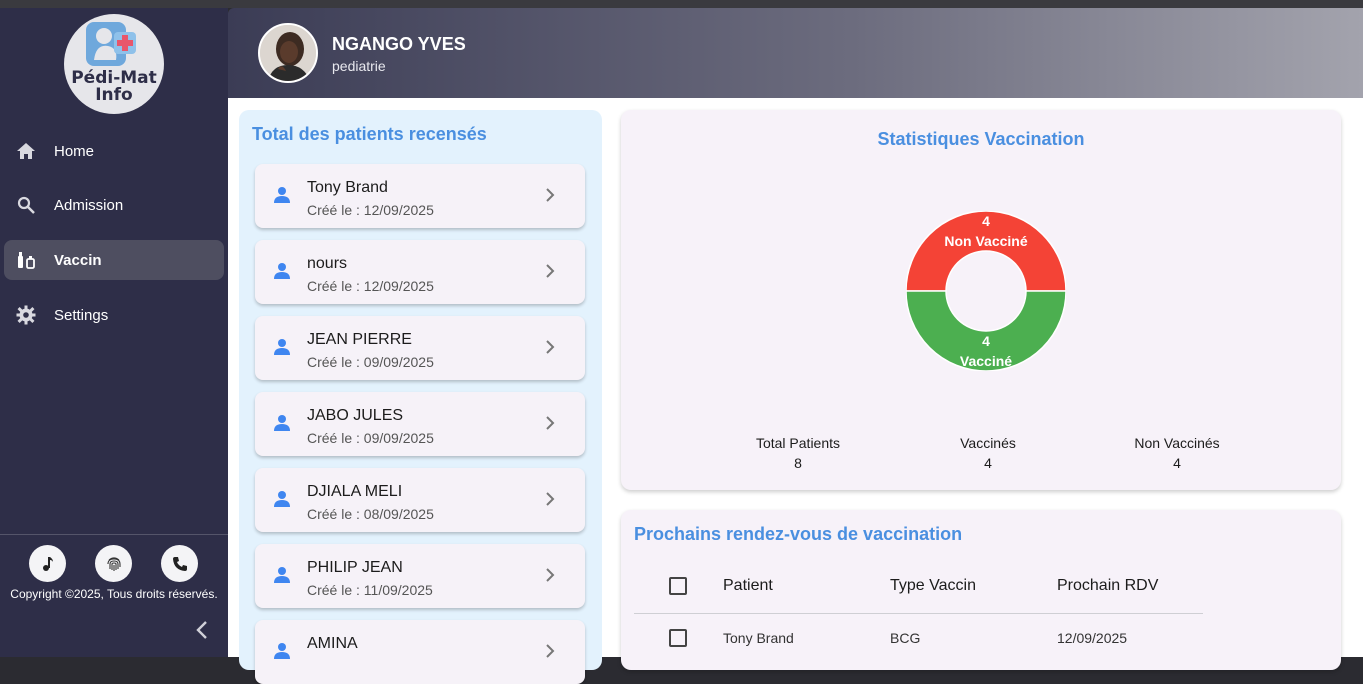 The image size is (1363, 684). What do you see at coordinates (111, 44) in the screenshot?
I see `mother-baby-icon` at bounding box center [111, 44].